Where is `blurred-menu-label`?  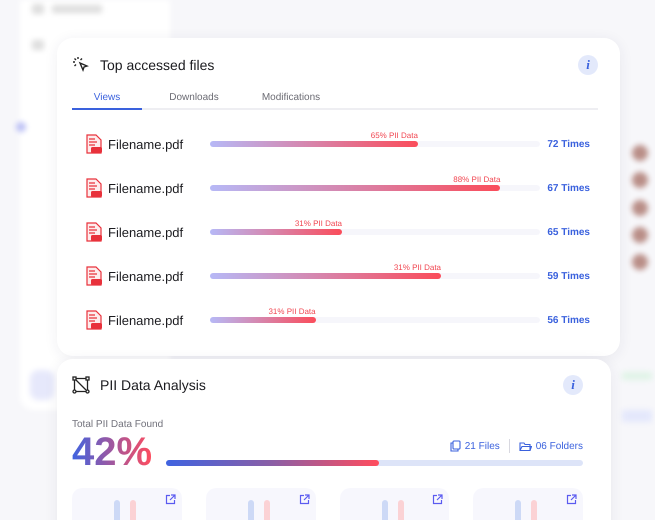 blurred-menu-label is located at coordinates (77, 9).